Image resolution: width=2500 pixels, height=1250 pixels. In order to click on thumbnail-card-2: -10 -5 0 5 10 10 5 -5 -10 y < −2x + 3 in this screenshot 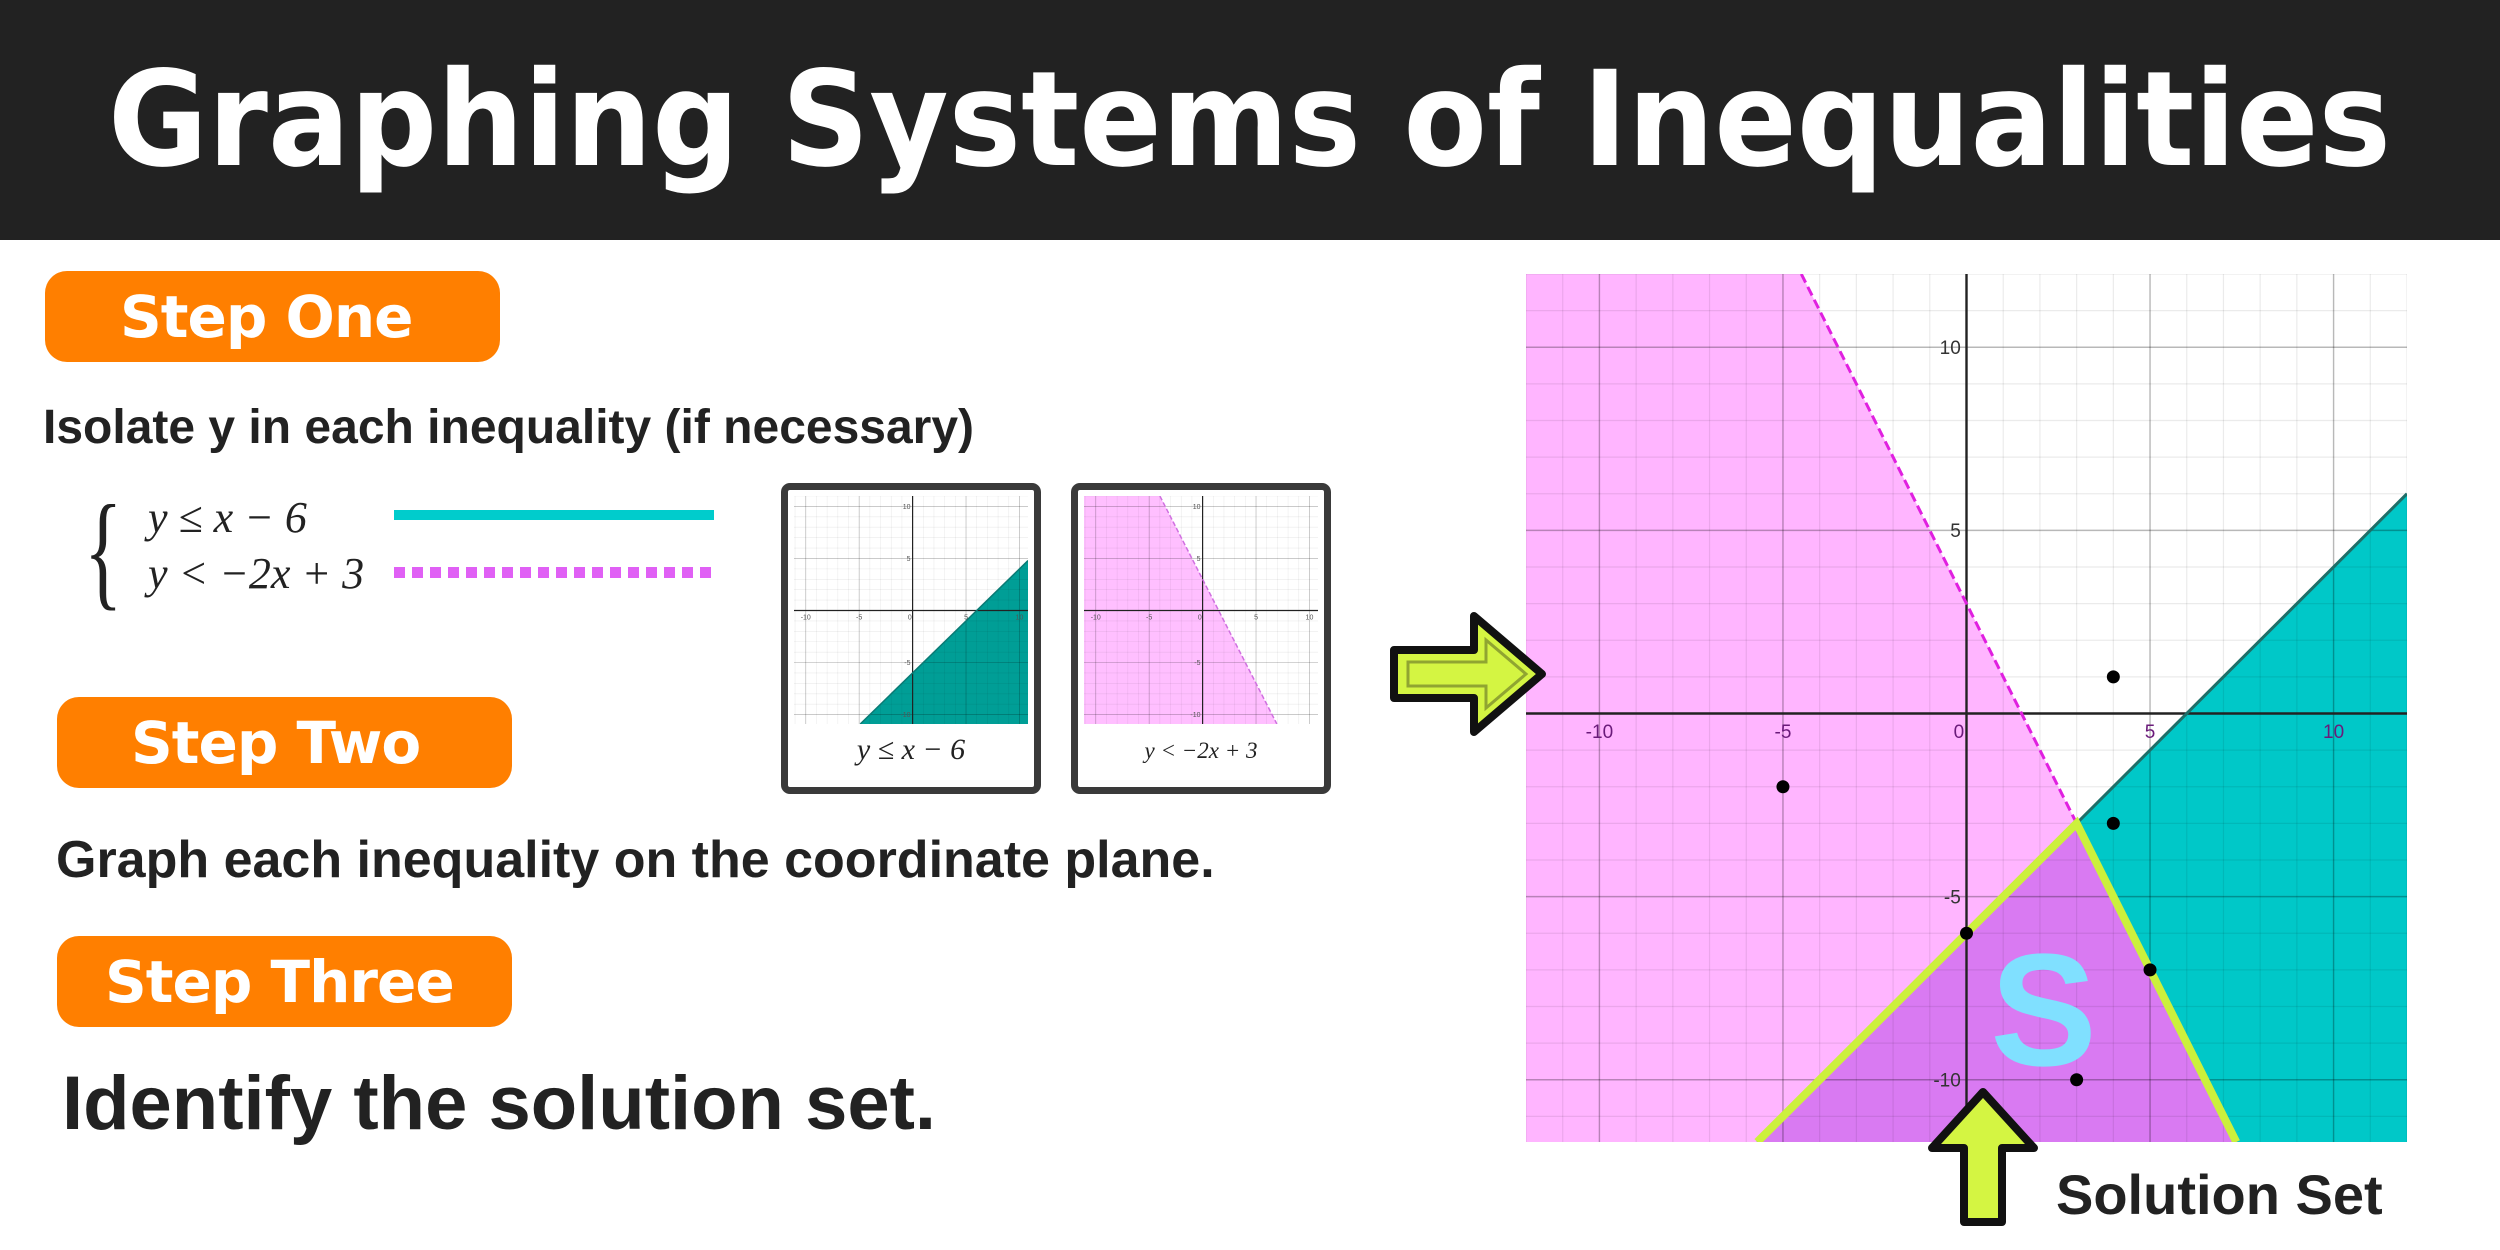, I will do `click(1201, 638)`.